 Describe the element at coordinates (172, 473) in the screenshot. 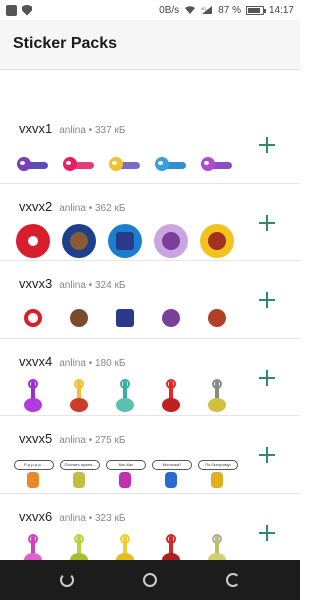

I see `sticker-thumbnail: Молочка?` at that location.